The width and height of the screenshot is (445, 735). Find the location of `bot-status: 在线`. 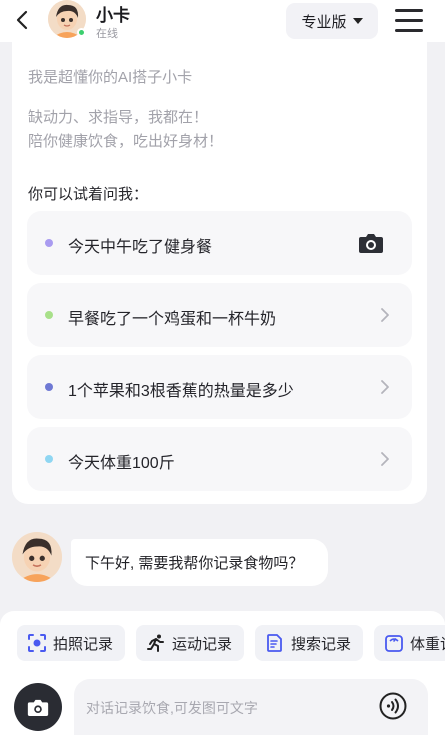

bot-status: 在线 is located at coordinates (107, 34).